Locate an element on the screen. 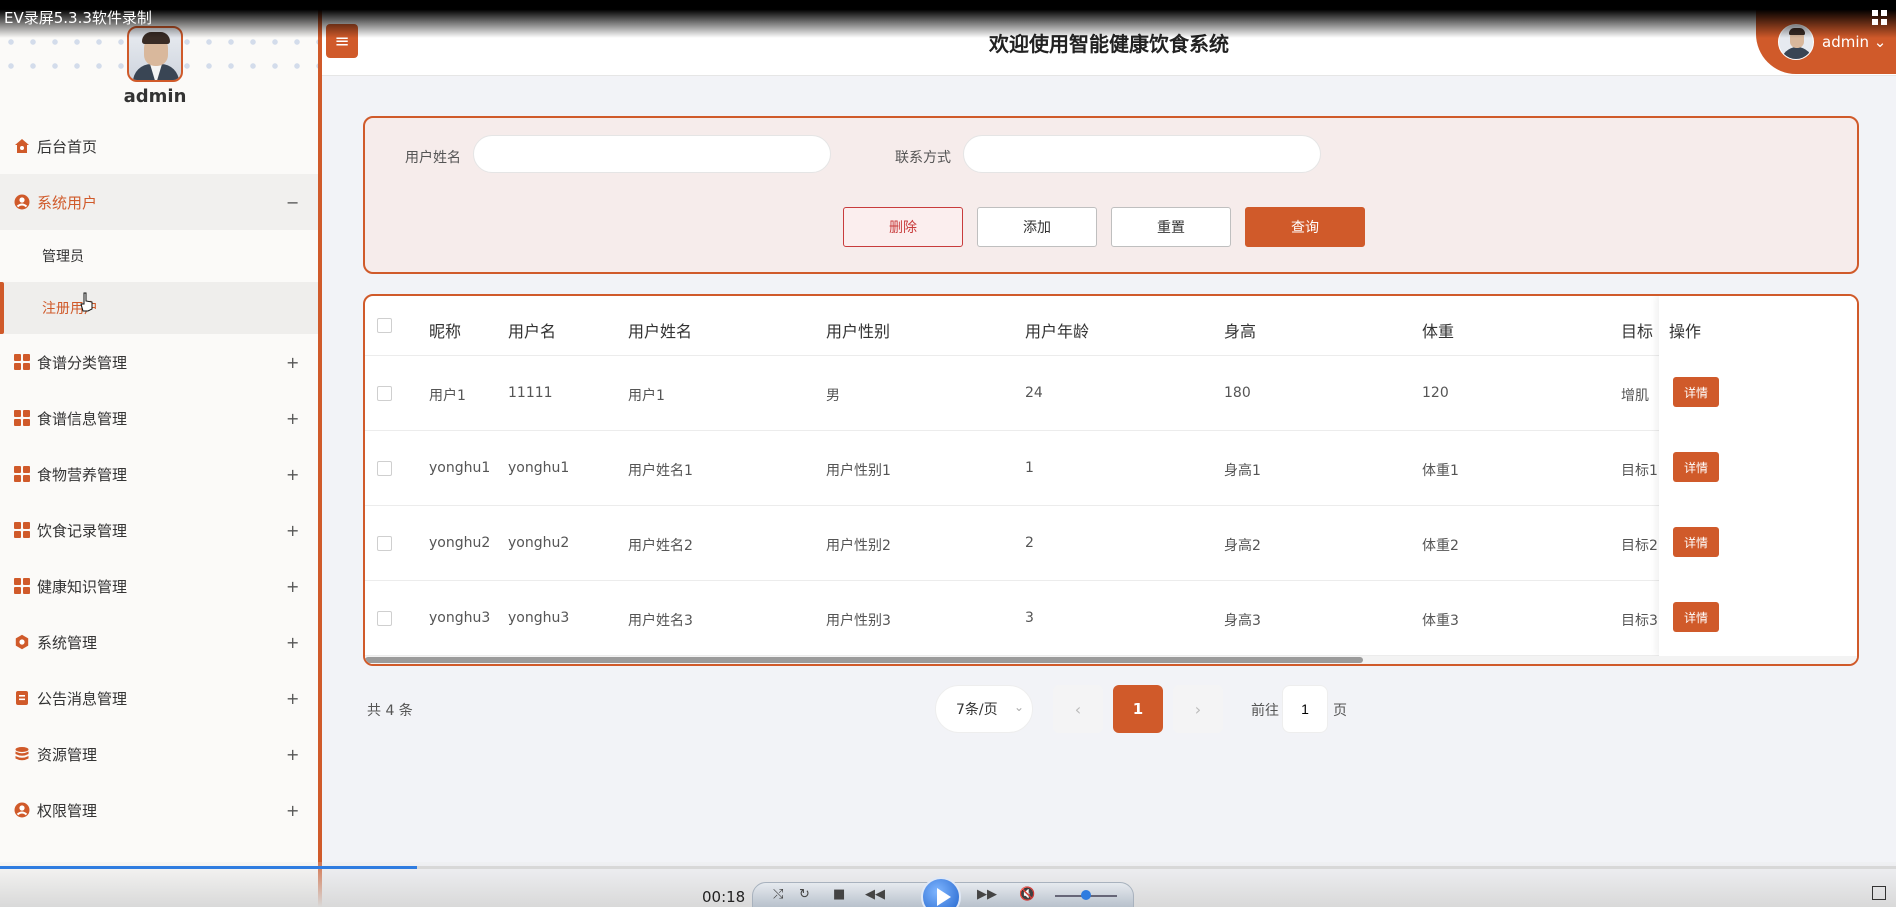  sidebar-item-announcement: 公告消息管理 + is located at coordinates (159, 698).